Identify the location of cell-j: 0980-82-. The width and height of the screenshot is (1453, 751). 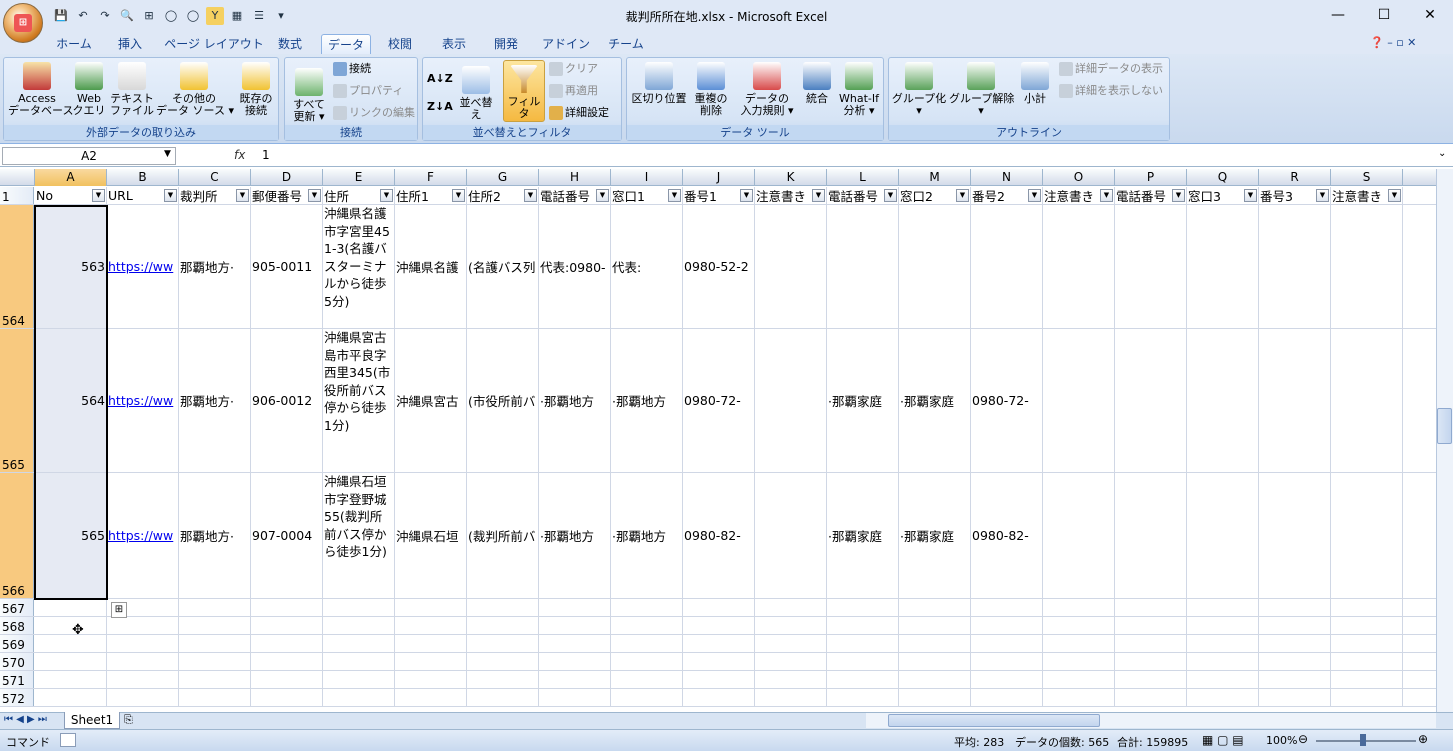
(719, 535).